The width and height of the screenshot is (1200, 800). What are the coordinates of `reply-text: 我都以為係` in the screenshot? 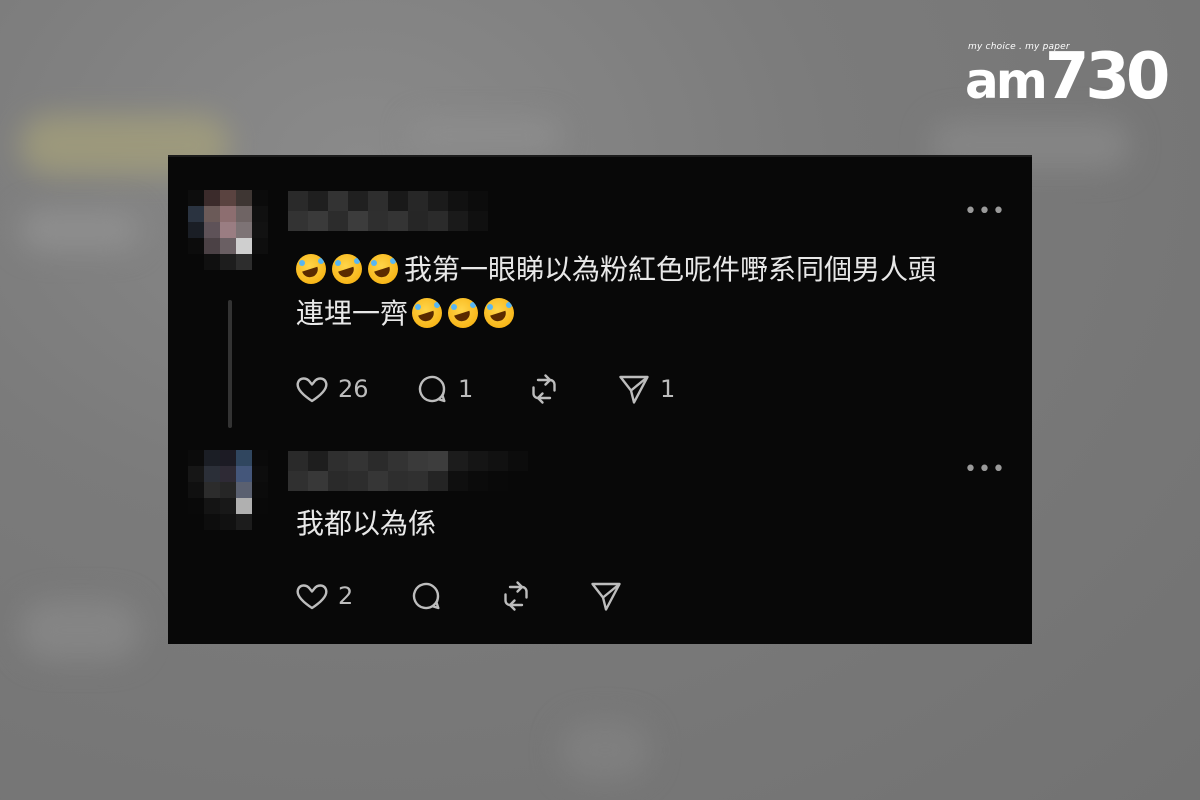 It's located at (366, 523).